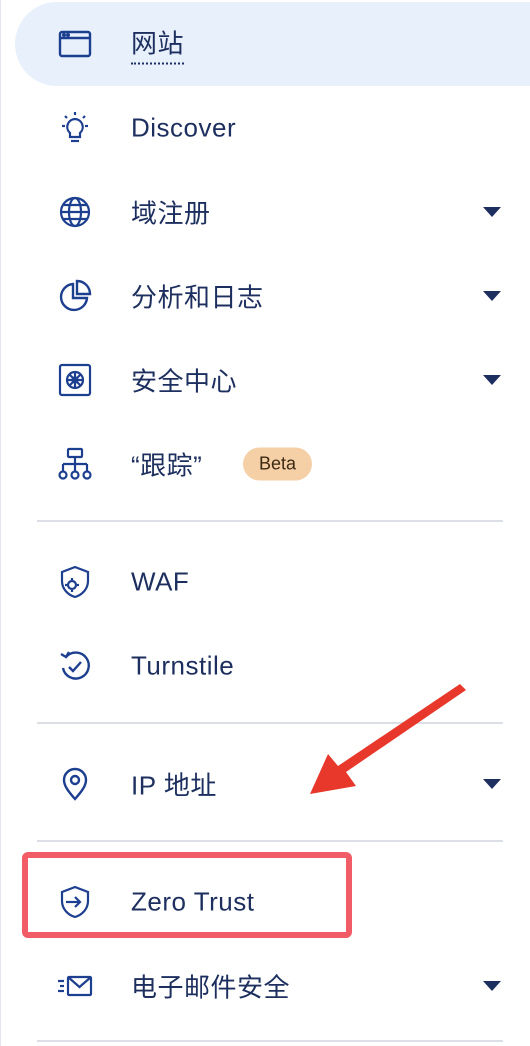  What do you see at coordinates (272, 582) in the screenshot?
I see `sidebar-item-waf: WAF` at bounding box center [272, 582].